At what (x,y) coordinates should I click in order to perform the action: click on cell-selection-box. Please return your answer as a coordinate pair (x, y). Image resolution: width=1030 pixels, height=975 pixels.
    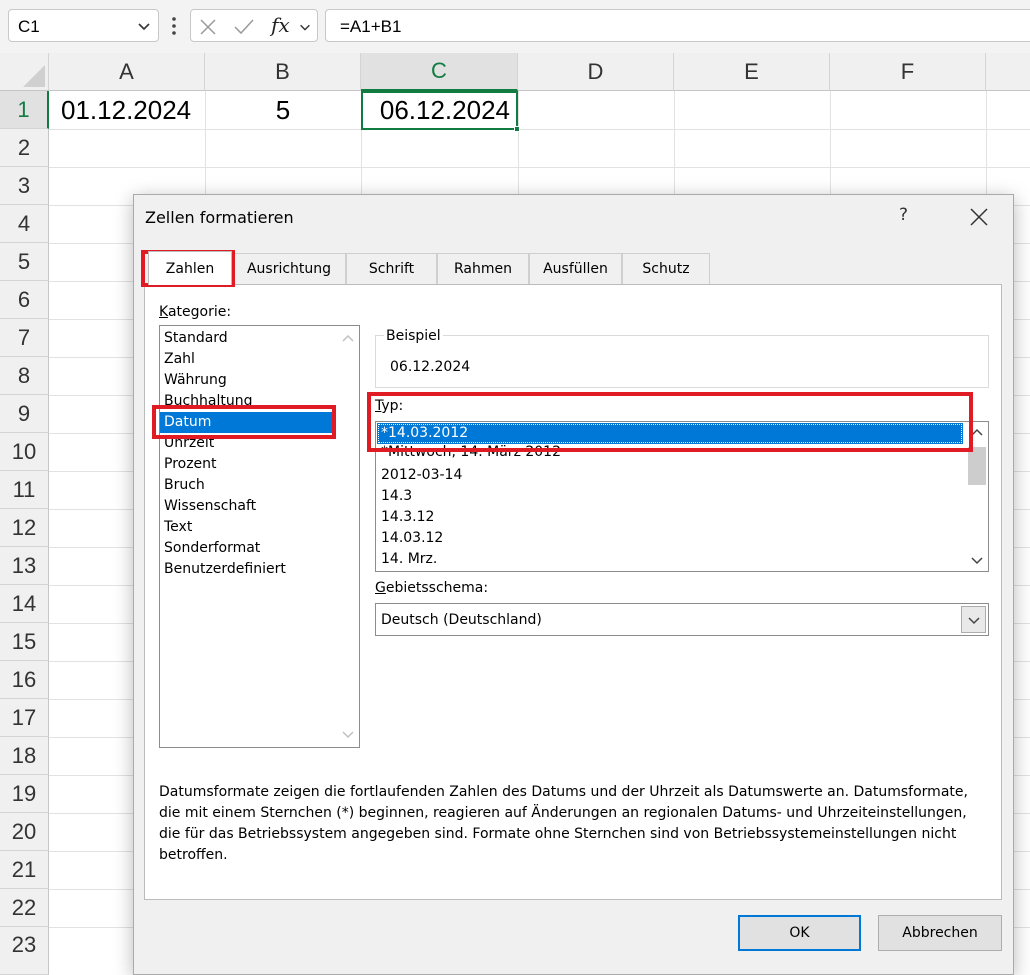
    Looking at the image, I should click on (440, 111).